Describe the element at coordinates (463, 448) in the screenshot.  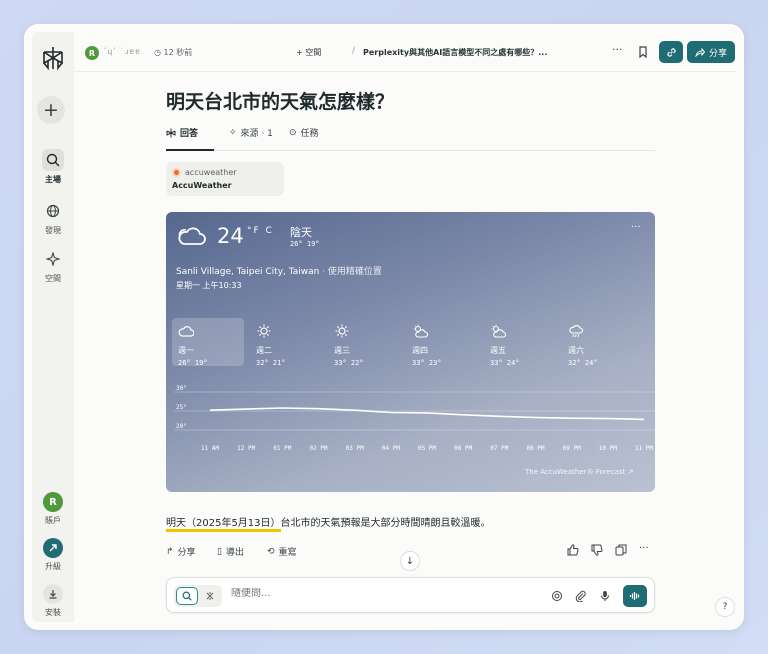
I see `x-tick-label: 06 PM` at that location.